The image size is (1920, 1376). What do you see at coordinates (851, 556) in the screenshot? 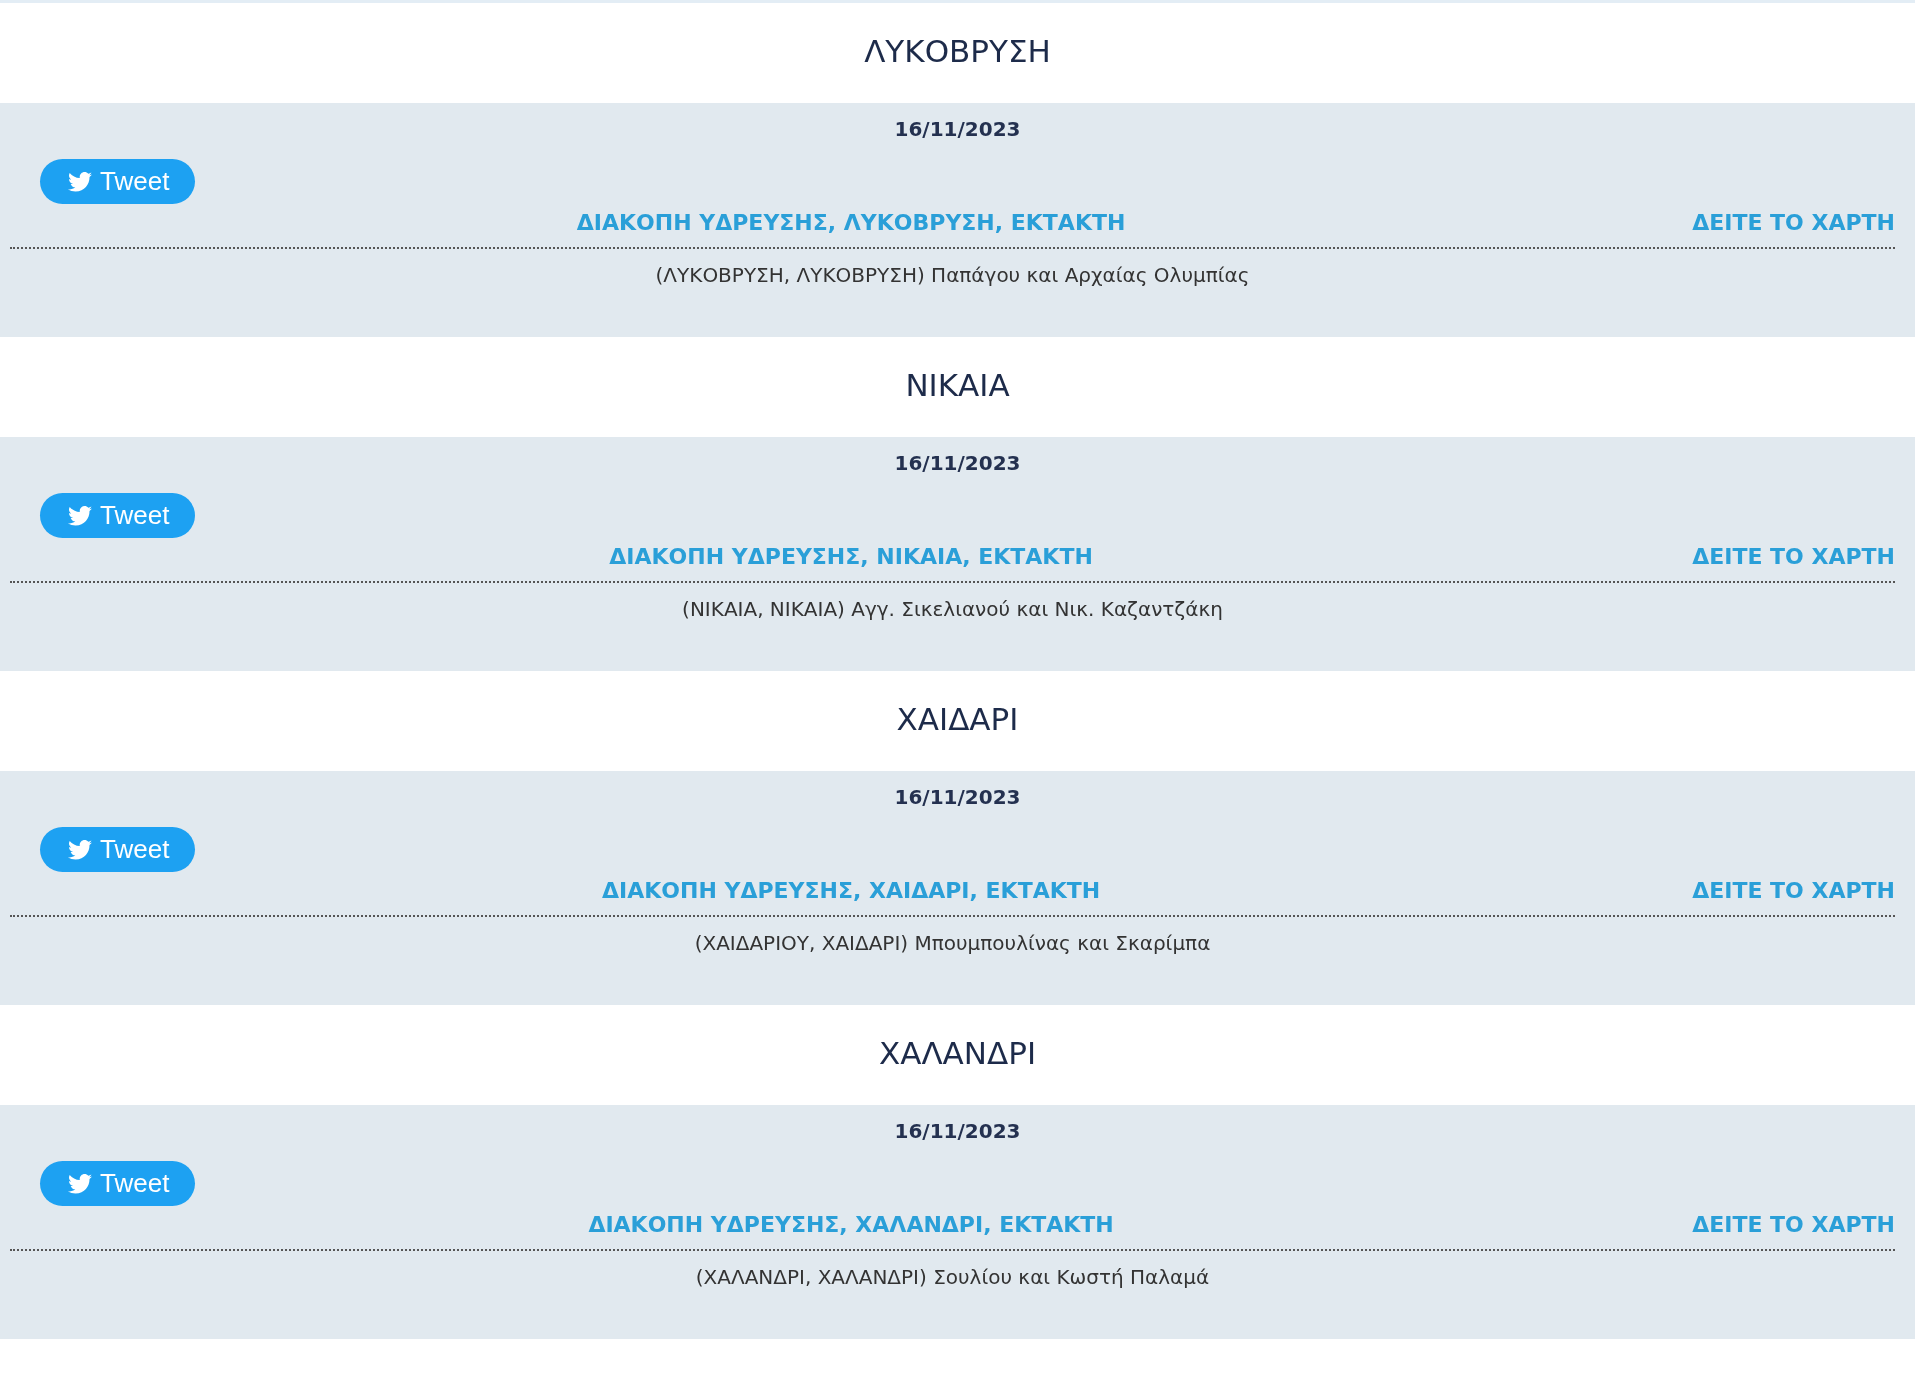
I see `outage-title-link: ΔΙΑΚΟΠΗ ΥΔΡΕΥΣΗΣ, ΝΙΚΑΙΑ, ΕΚΤΑΚΤΗ` at bounding box center [851, 556].